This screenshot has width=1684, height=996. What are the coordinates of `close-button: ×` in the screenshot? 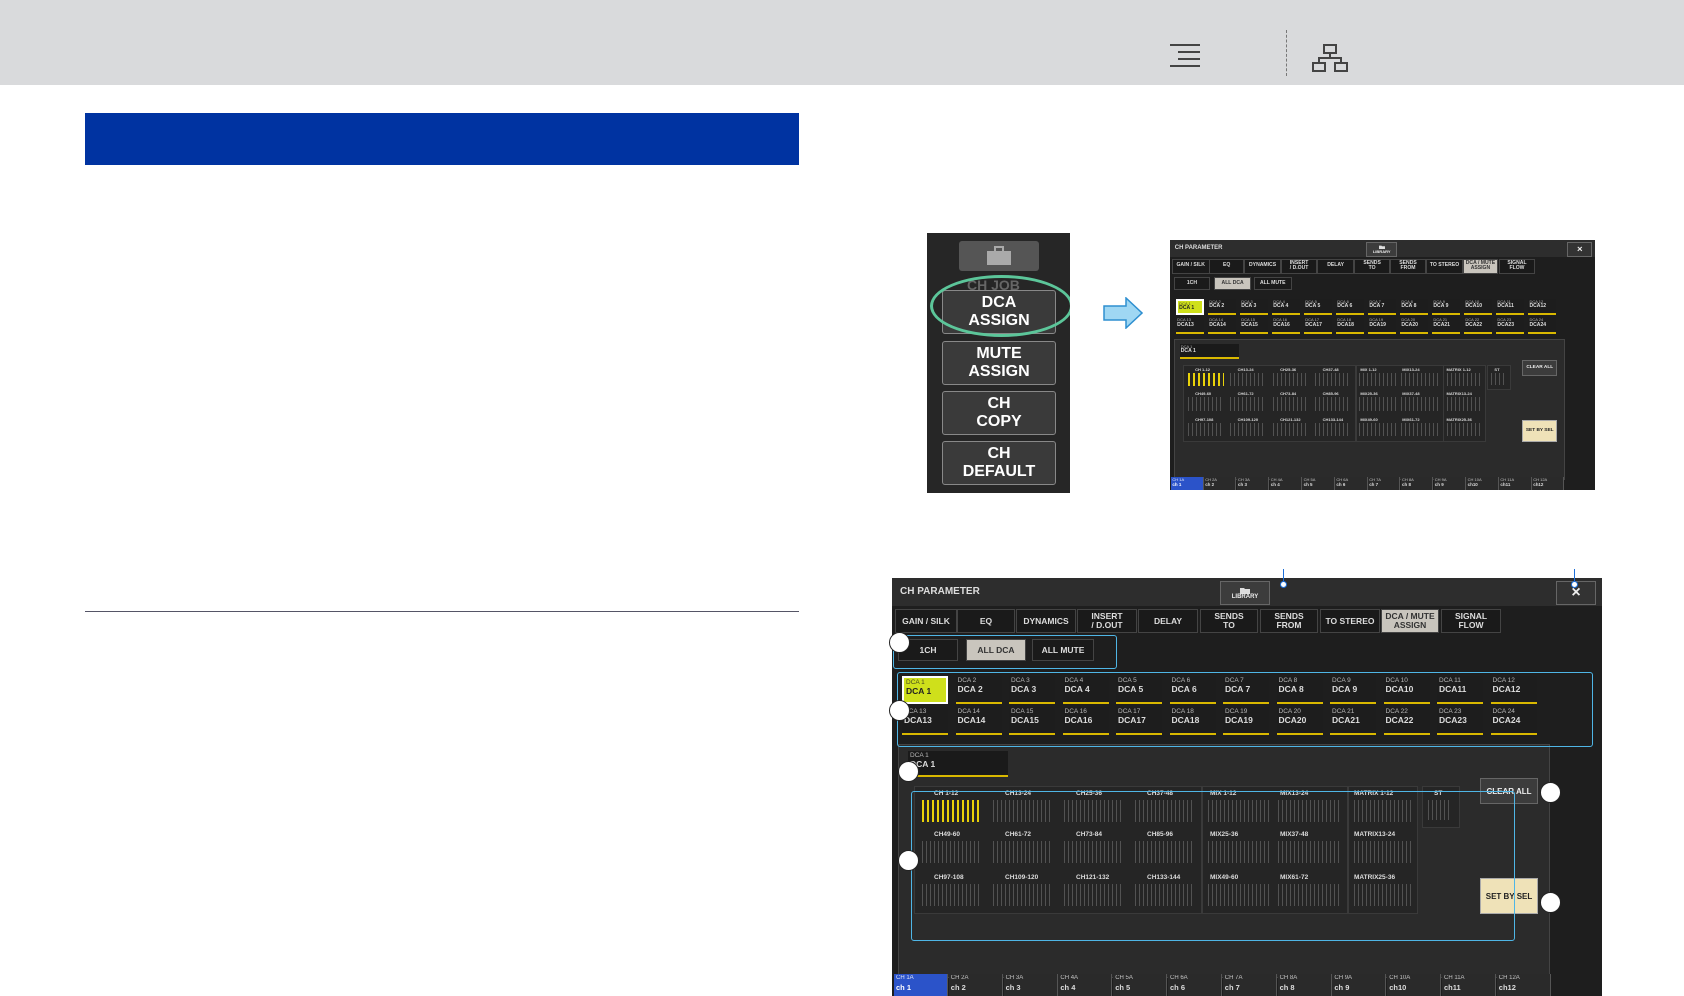 It's located at (1580, 249).